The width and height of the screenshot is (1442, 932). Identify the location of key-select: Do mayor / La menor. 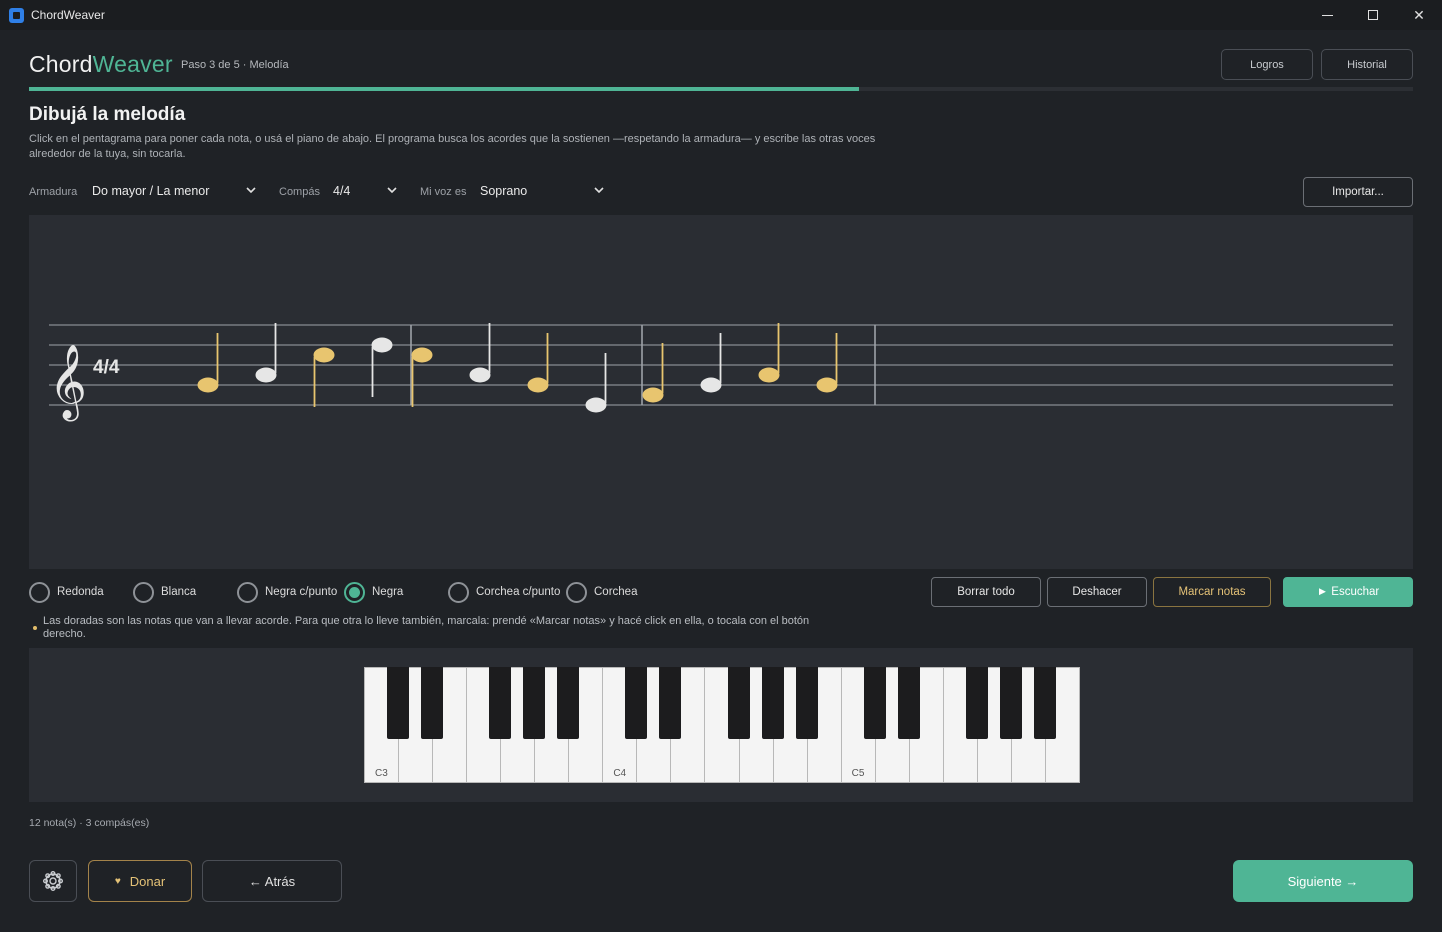
(150, 191).